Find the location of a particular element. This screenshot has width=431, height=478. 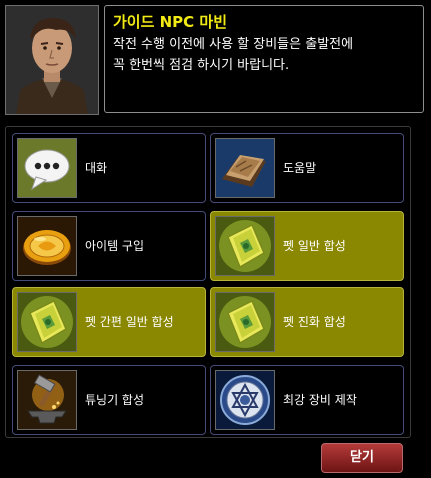

tuner-synthesis-button: 튜닝기 합성 is located at coordinates (109, 400).